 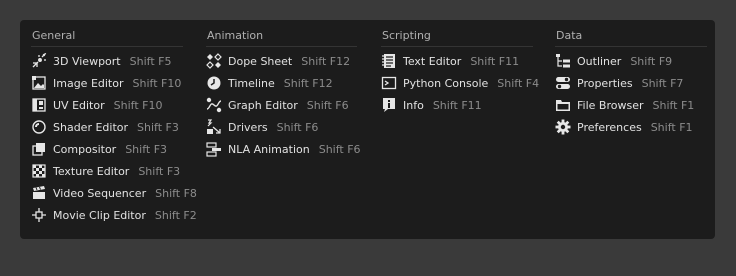 What do you see at coordinates (214, 105) in the screenshot?
I see `graph-editor-icon` at bounding box center [214, 105].